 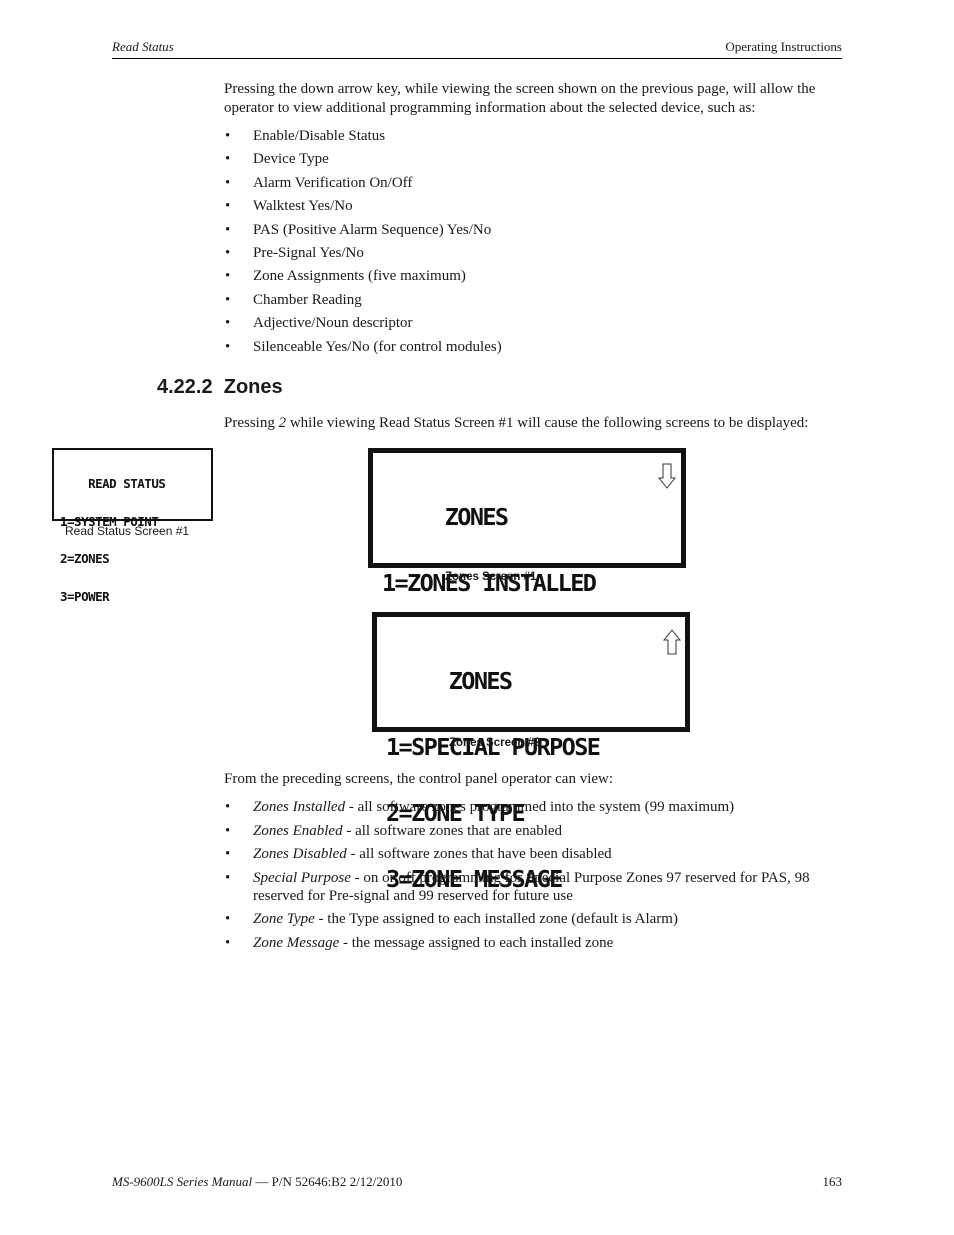 What do you see at coordinates (284, 919) in the screenshot?
I see `term: Zone Type` at bounding box center [284, 919].